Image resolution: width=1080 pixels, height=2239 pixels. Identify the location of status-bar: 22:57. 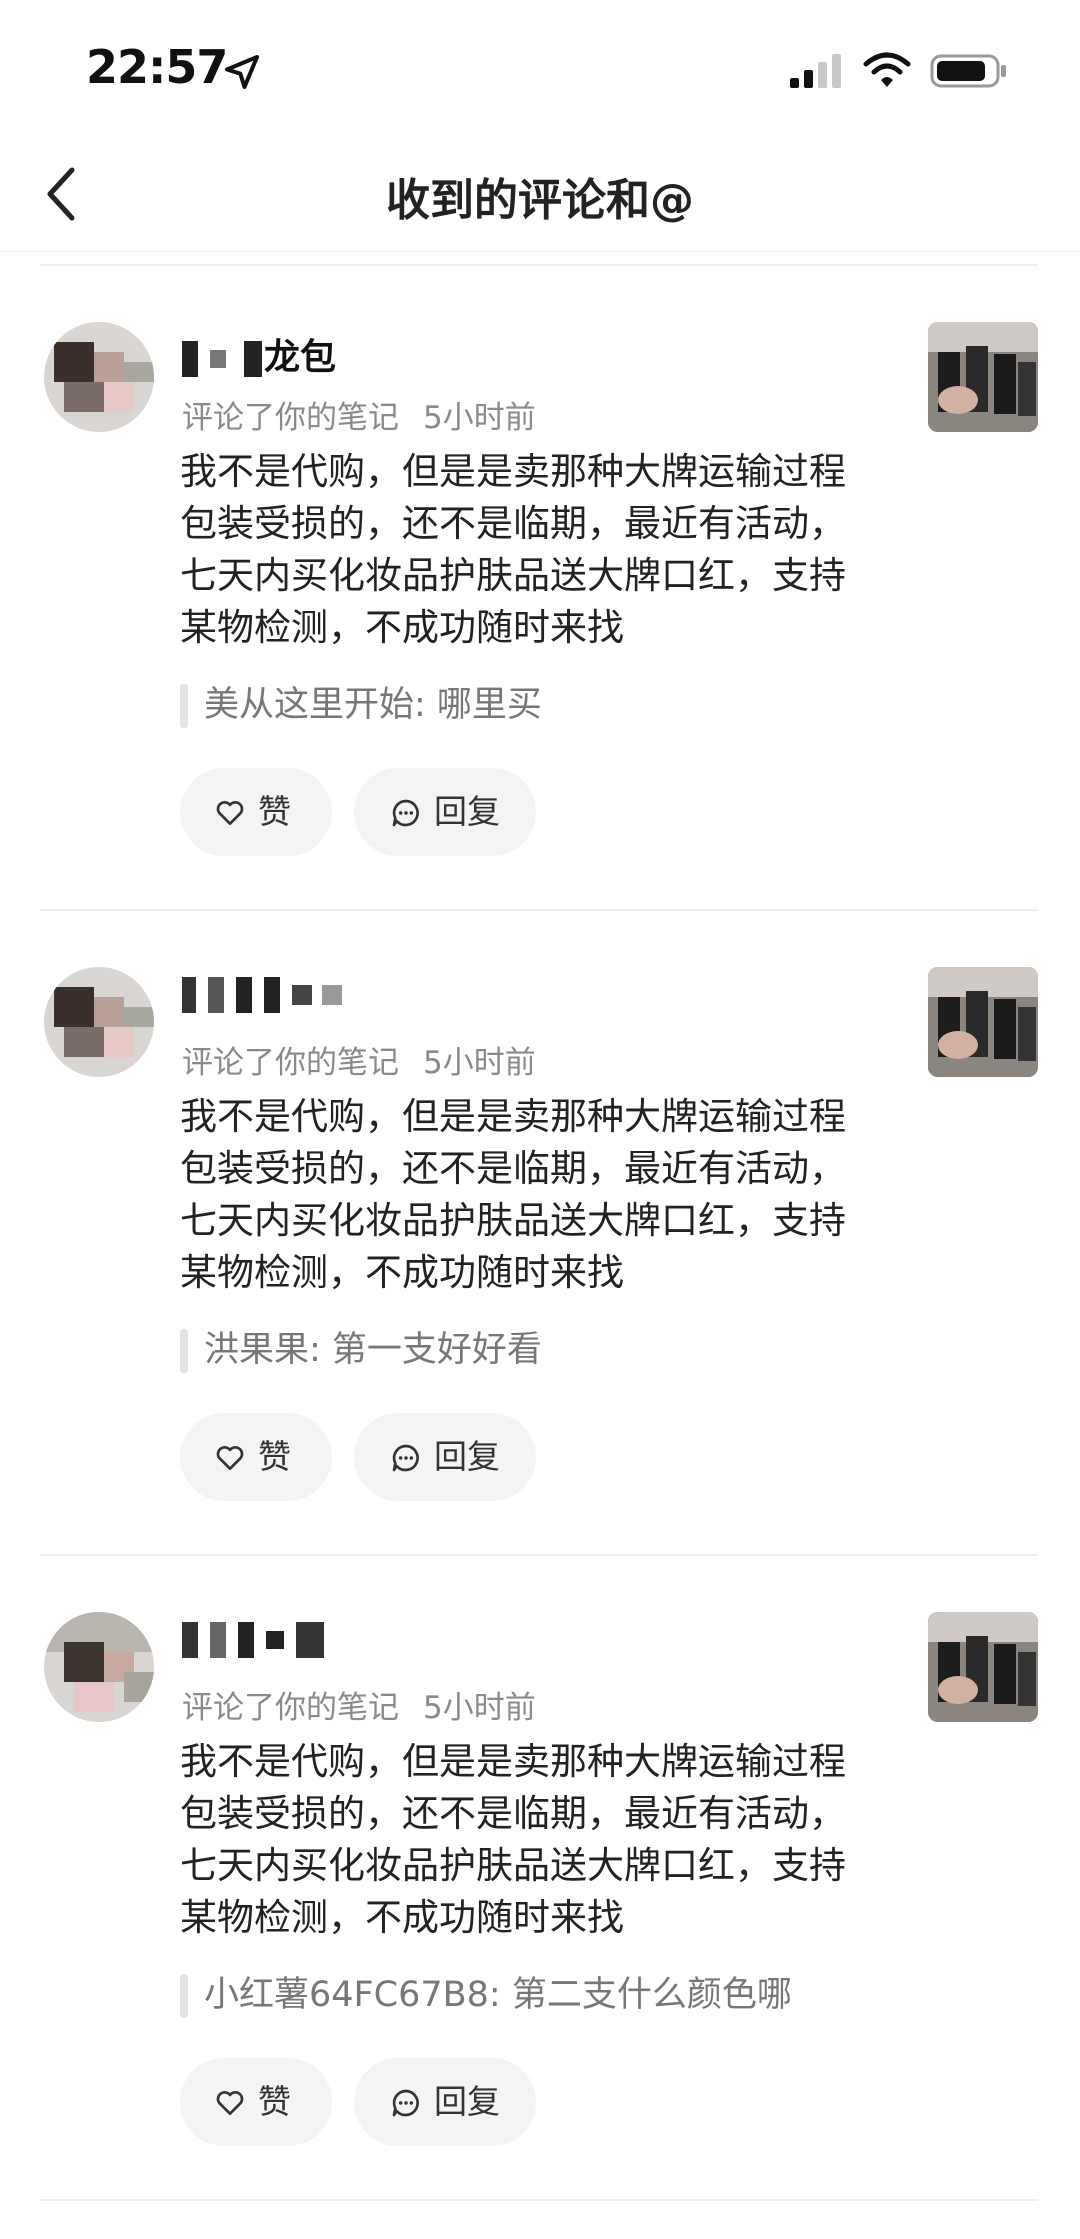
(540, 70).